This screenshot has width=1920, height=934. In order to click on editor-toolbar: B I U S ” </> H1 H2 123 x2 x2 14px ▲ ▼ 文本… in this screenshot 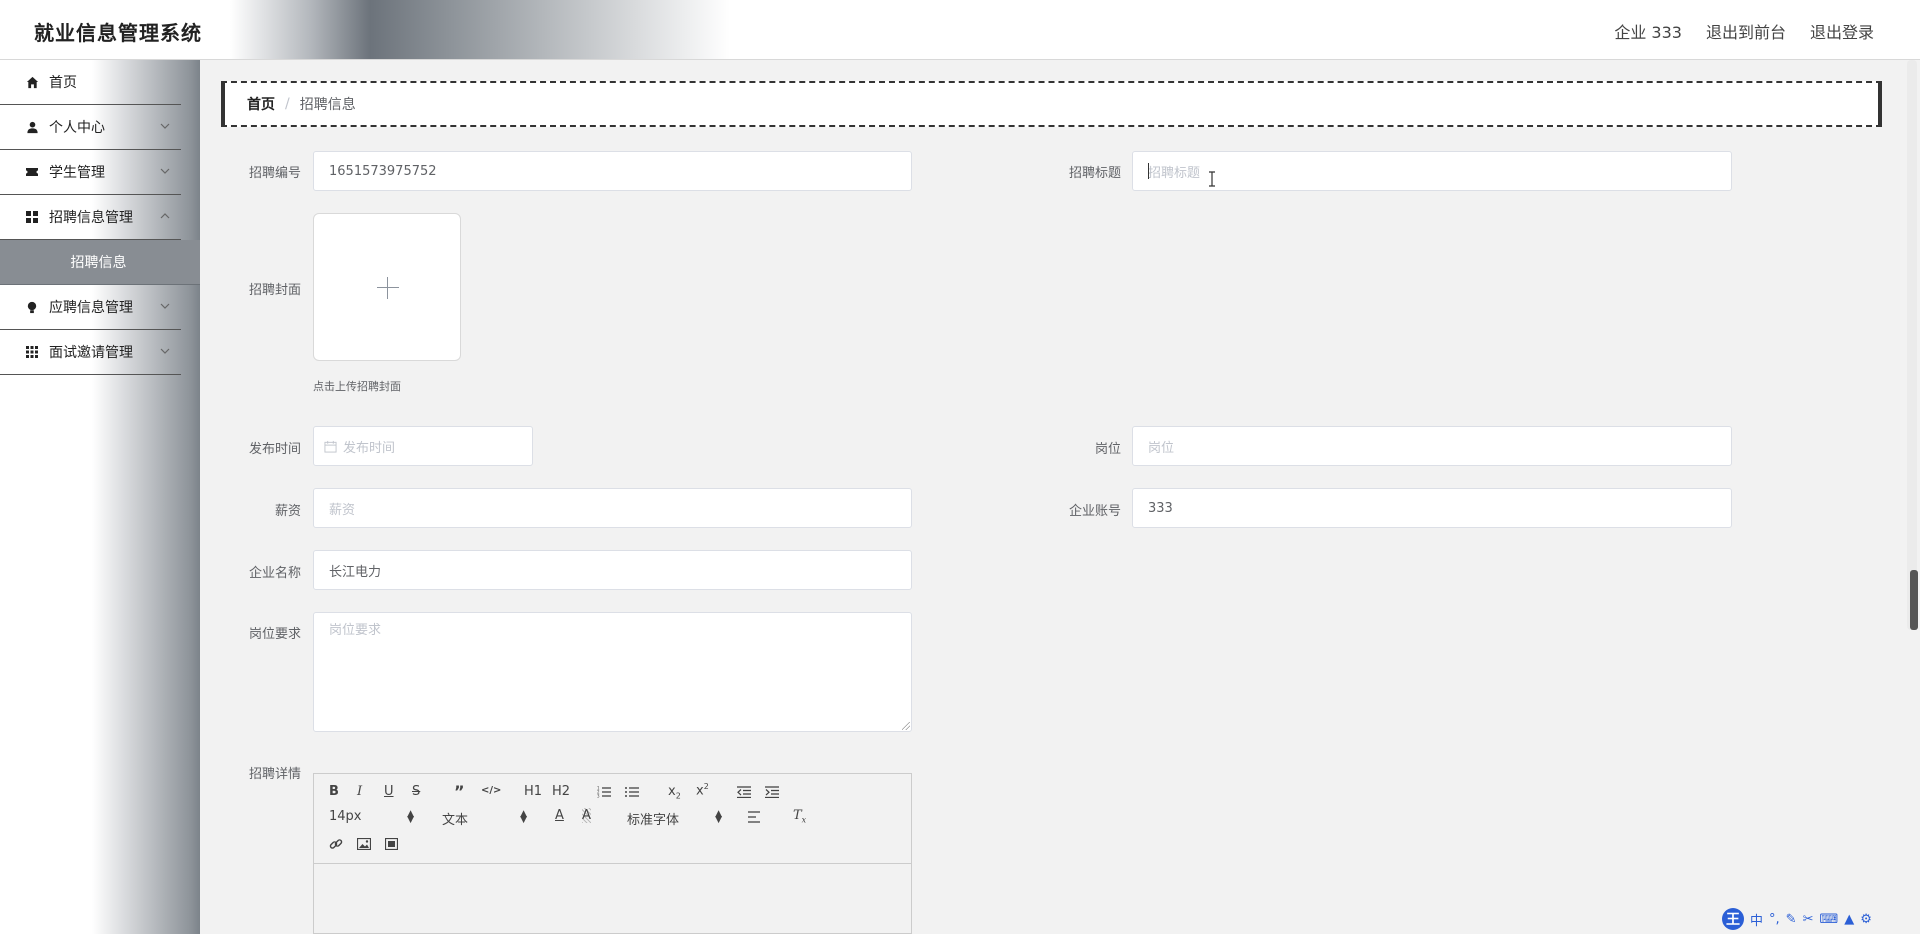, I will do `click(612, 819)`.